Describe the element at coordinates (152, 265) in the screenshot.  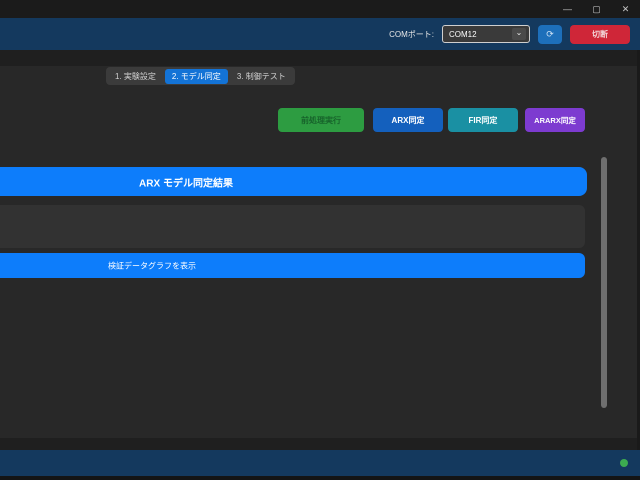
I see `show-verification-graph-label: 検証データグラフを表示` at that location.